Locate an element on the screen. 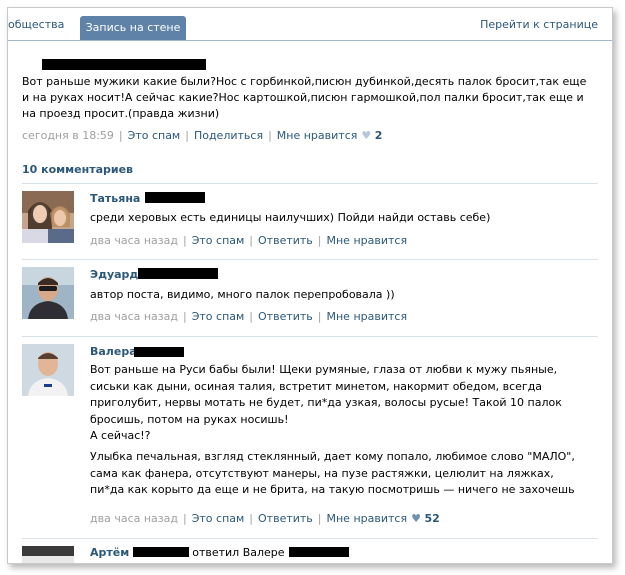 The image size is (625, 575). comment-author-name: Артём ответил Валере is located at coordinates (219, 552).